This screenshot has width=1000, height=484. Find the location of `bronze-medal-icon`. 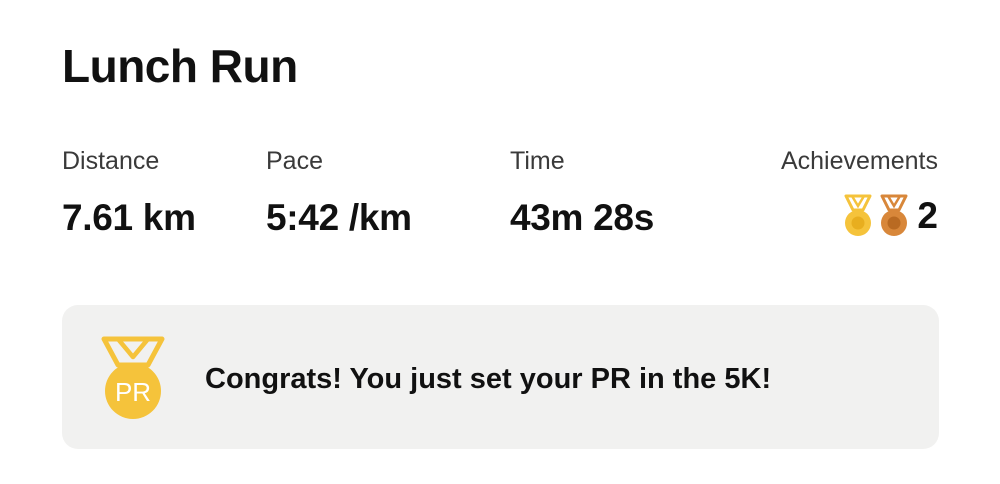

bronze-medal-icon is located at coordinates (894, 215).